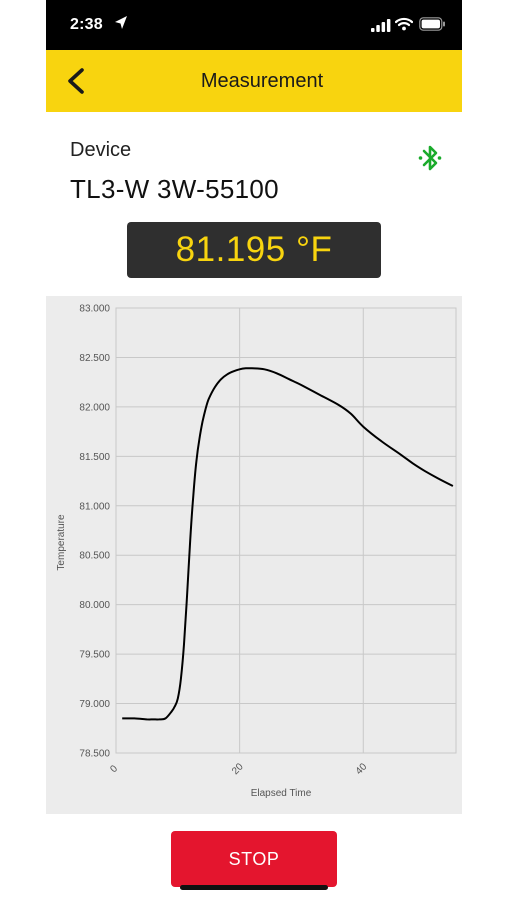 The width and height of the screenshot is (507, 900). I want to click on device-label: Device, so click(101, 150).